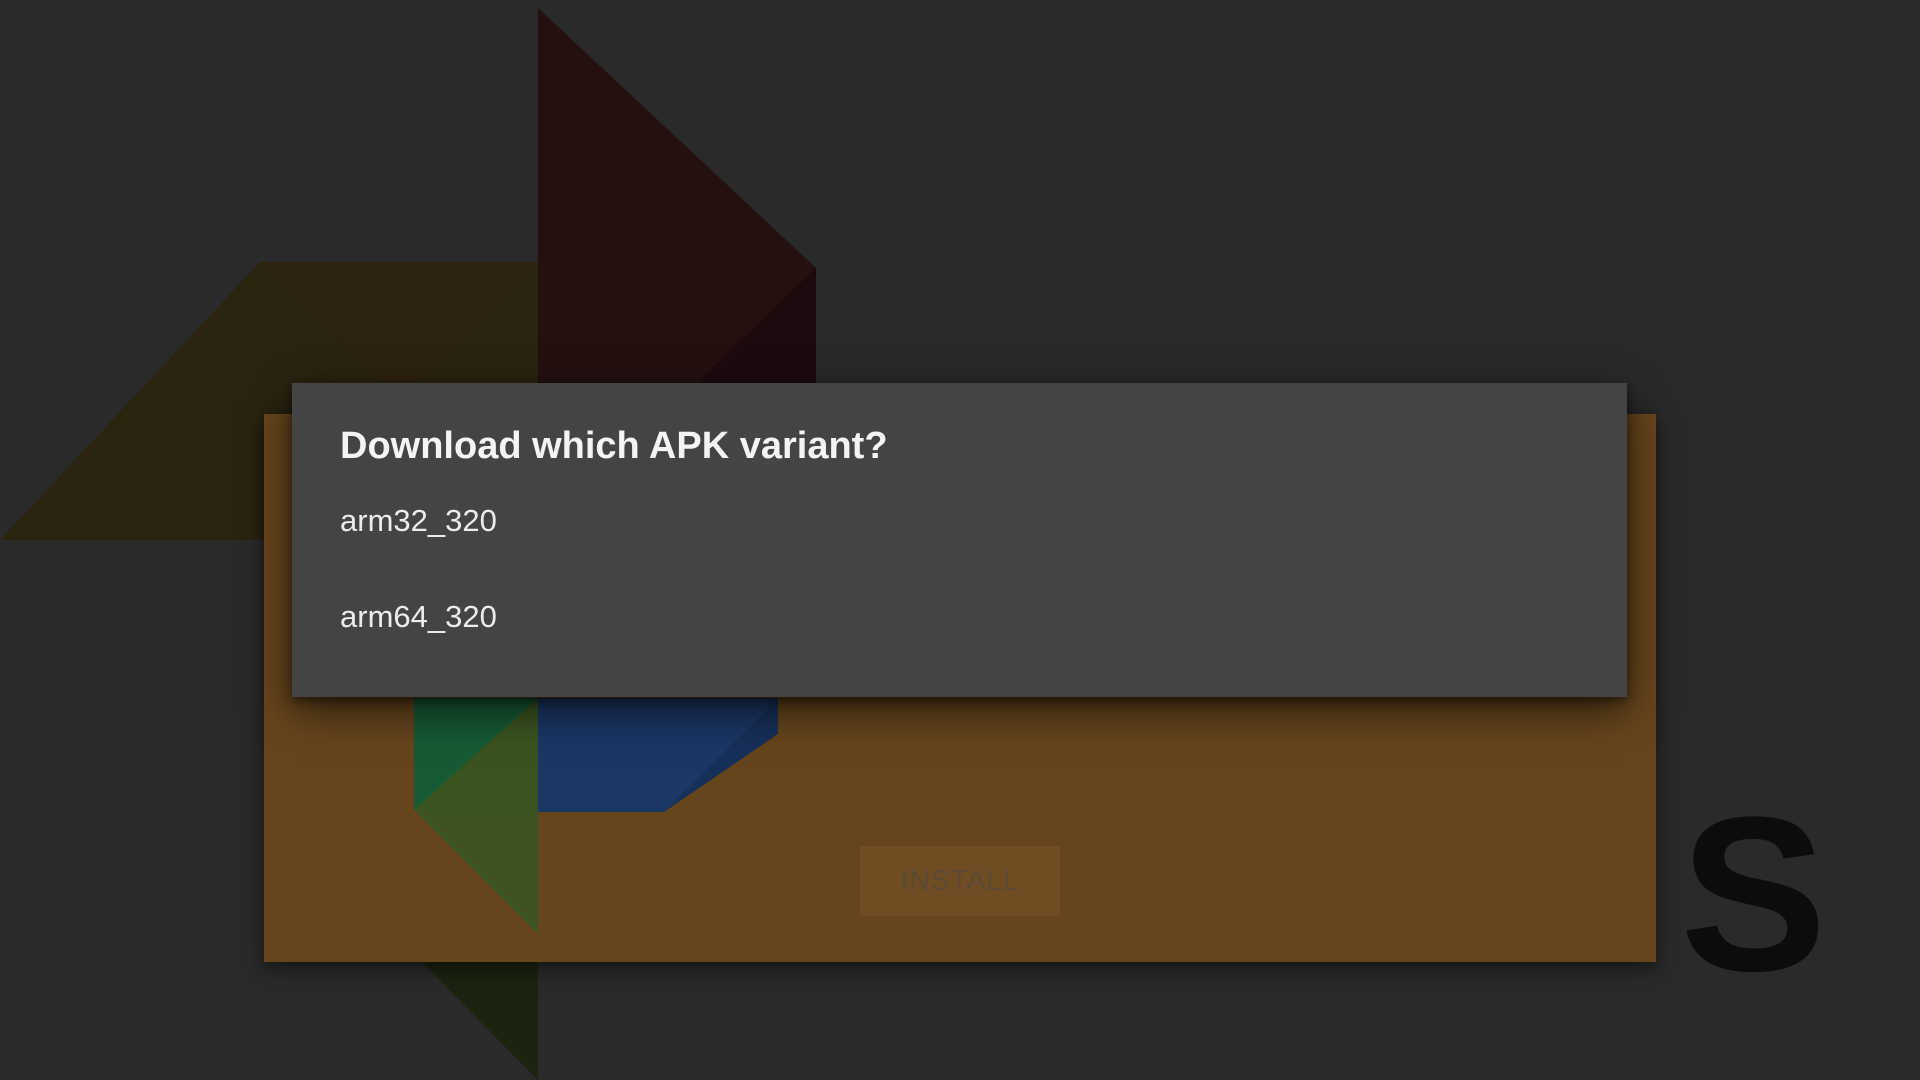 Image resolution: width=1920 pixels, height=1080 pixels. I want to click on option-label: arm32_320, so click(418, 520).